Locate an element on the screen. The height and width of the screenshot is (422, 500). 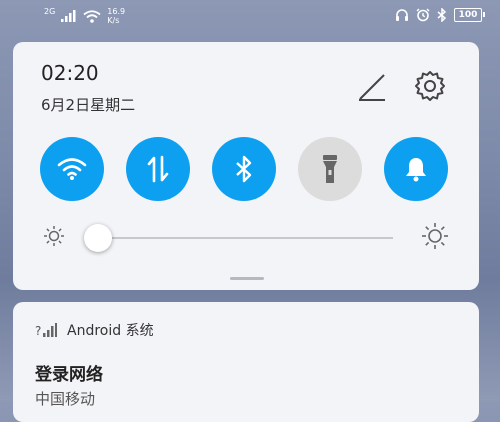
brightness-low-icon is located at coordinates (54, 236).